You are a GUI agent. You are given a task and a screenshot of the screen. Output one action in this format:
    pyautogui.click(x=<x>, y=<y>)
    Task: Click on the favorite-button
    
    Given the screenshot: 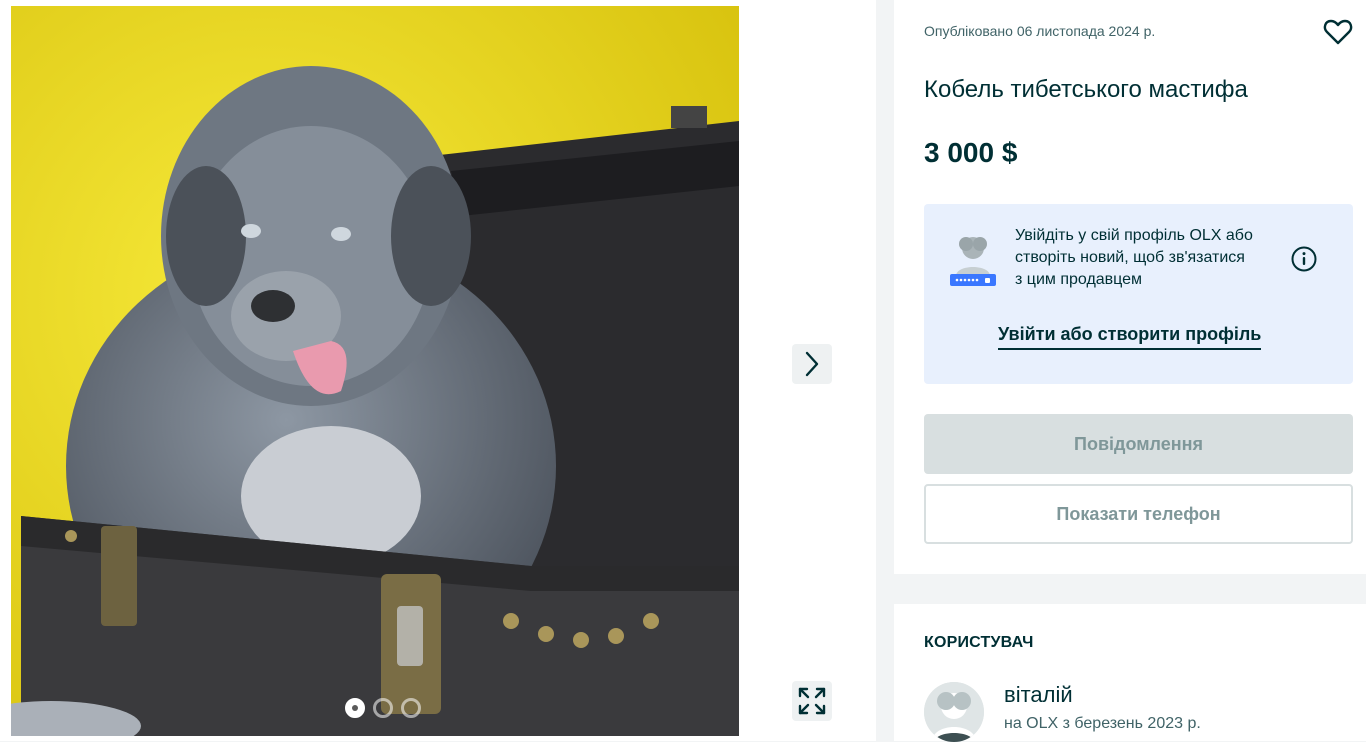 What is the action you would take?
    pyautogui.click(x=1338, y=32)
    